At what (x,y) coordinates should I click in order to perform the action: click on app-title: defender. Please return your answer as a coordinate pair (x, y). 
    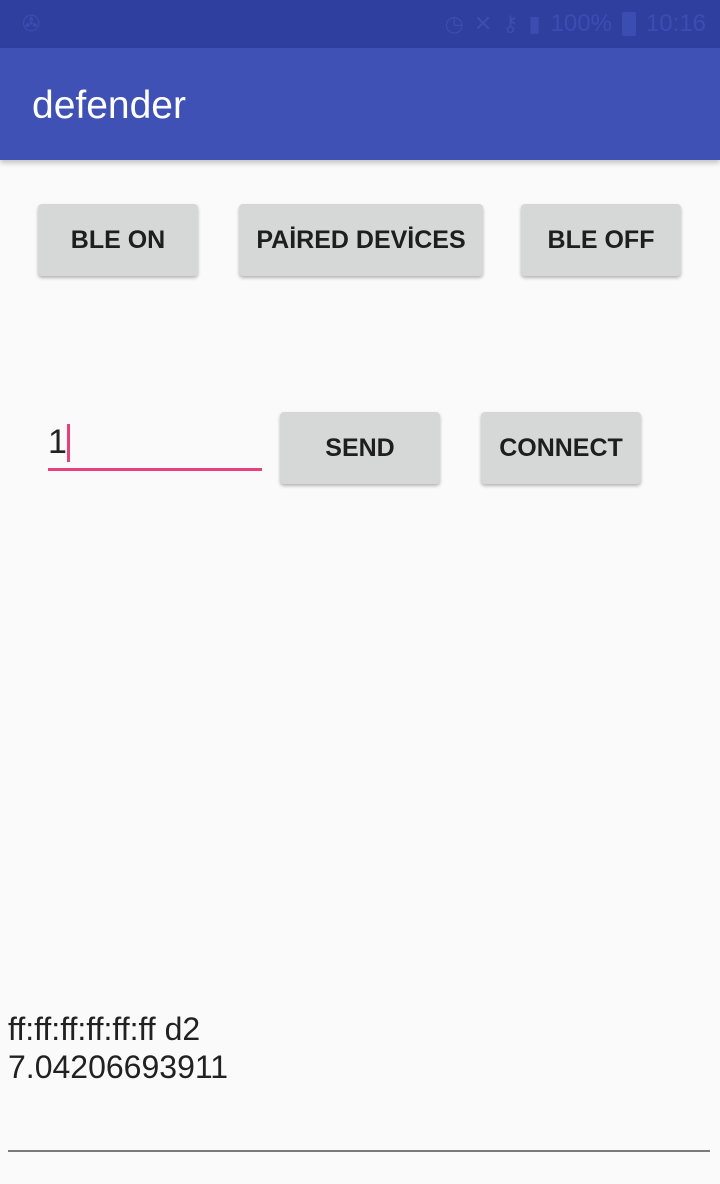
    Looking at the image, I should click on (109, 105).